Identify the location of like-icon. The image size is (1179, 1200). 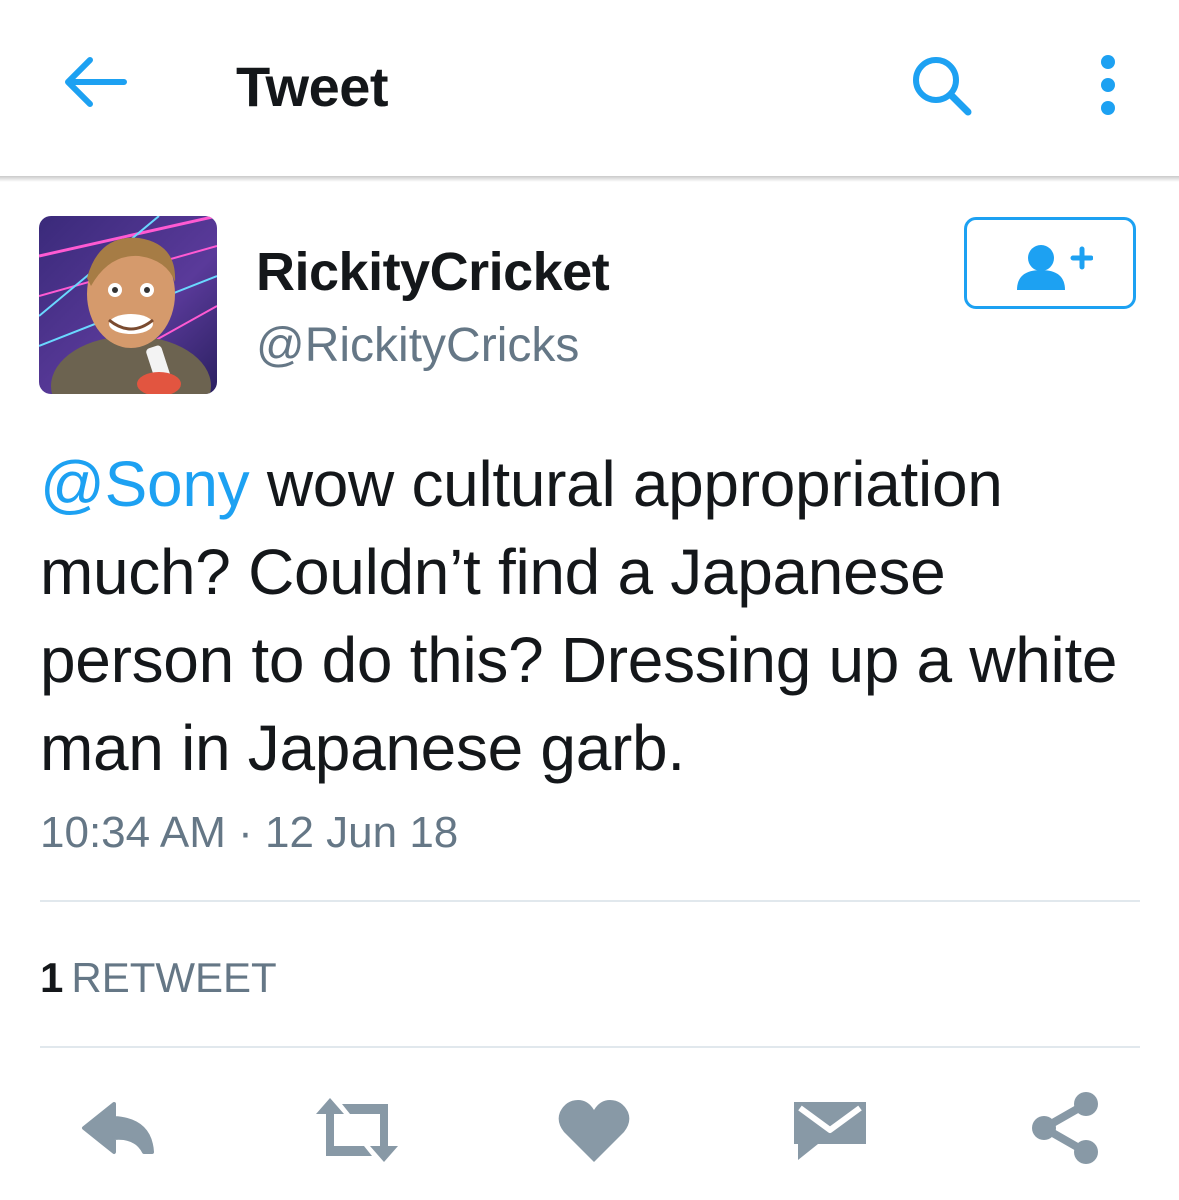
(594, 1131).